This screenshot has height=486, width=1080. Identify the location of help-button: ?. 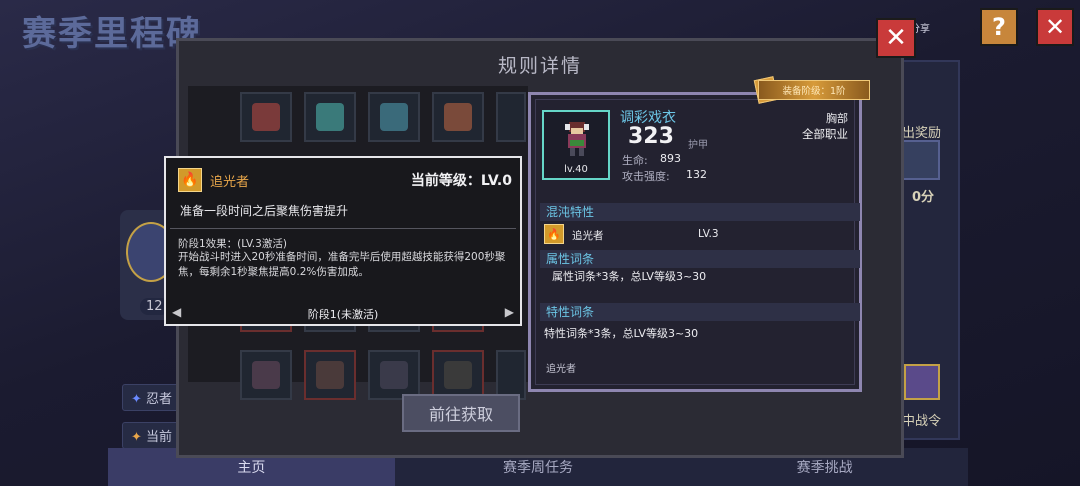
(999, 27).